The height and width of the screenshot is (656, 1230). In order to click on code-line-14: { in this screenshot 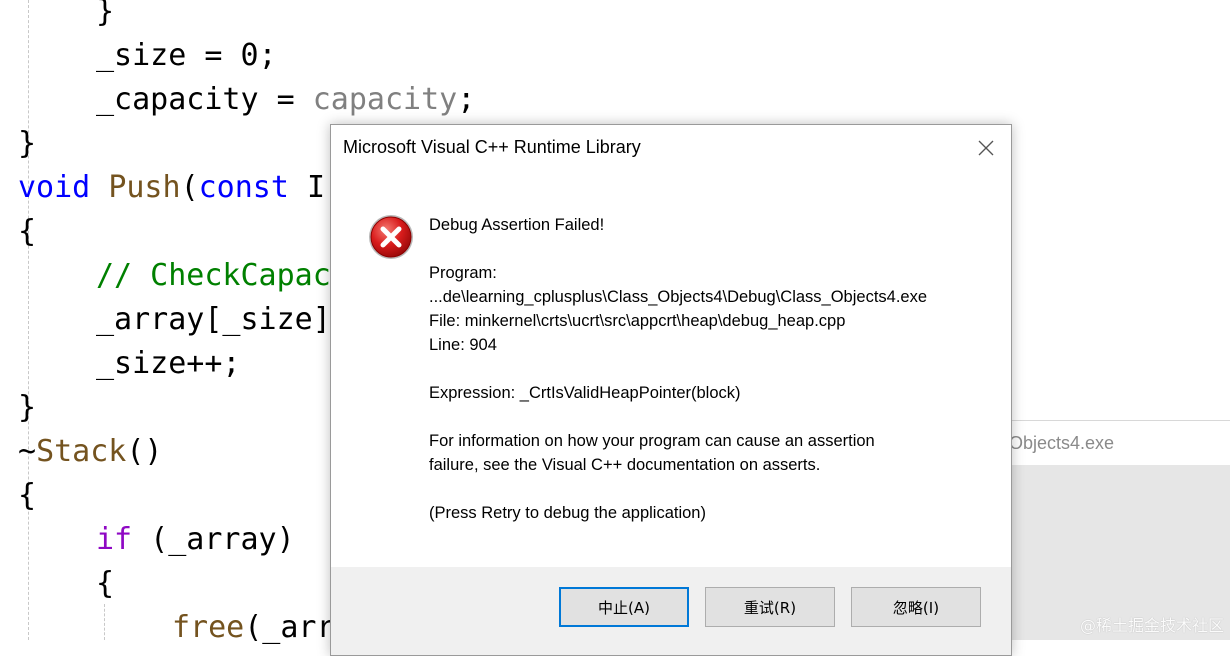, I will do `click(105, 583)`.